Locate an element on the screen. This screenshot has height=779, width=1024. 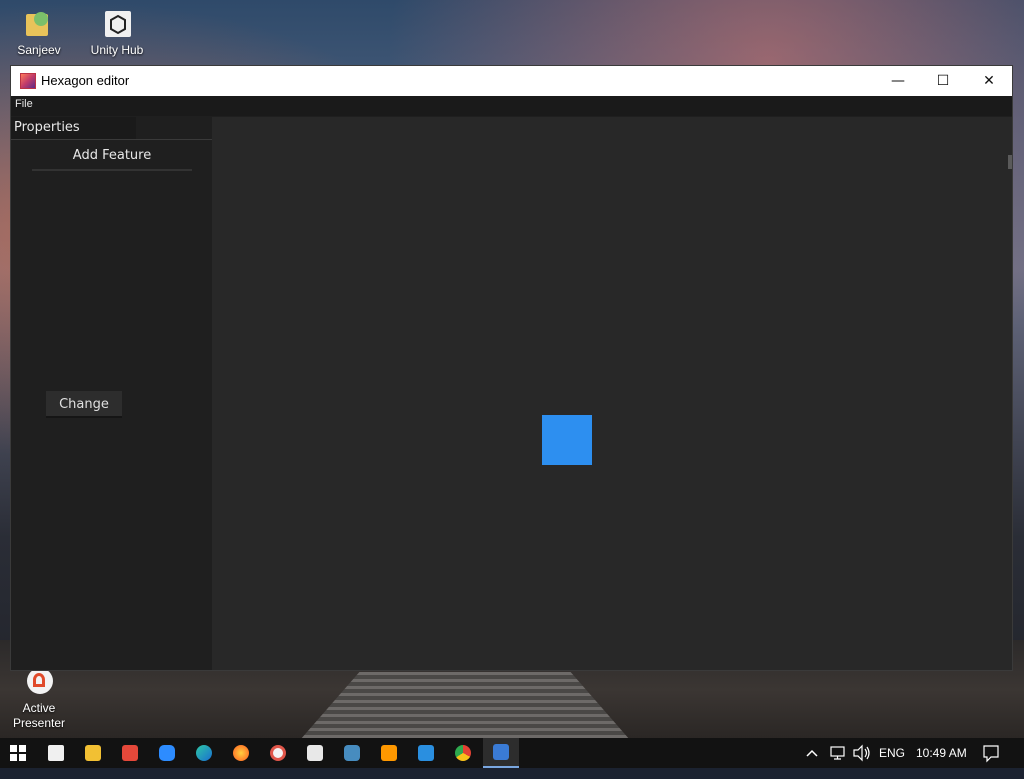
taskbar-edge is located at coordinates (204, 753).